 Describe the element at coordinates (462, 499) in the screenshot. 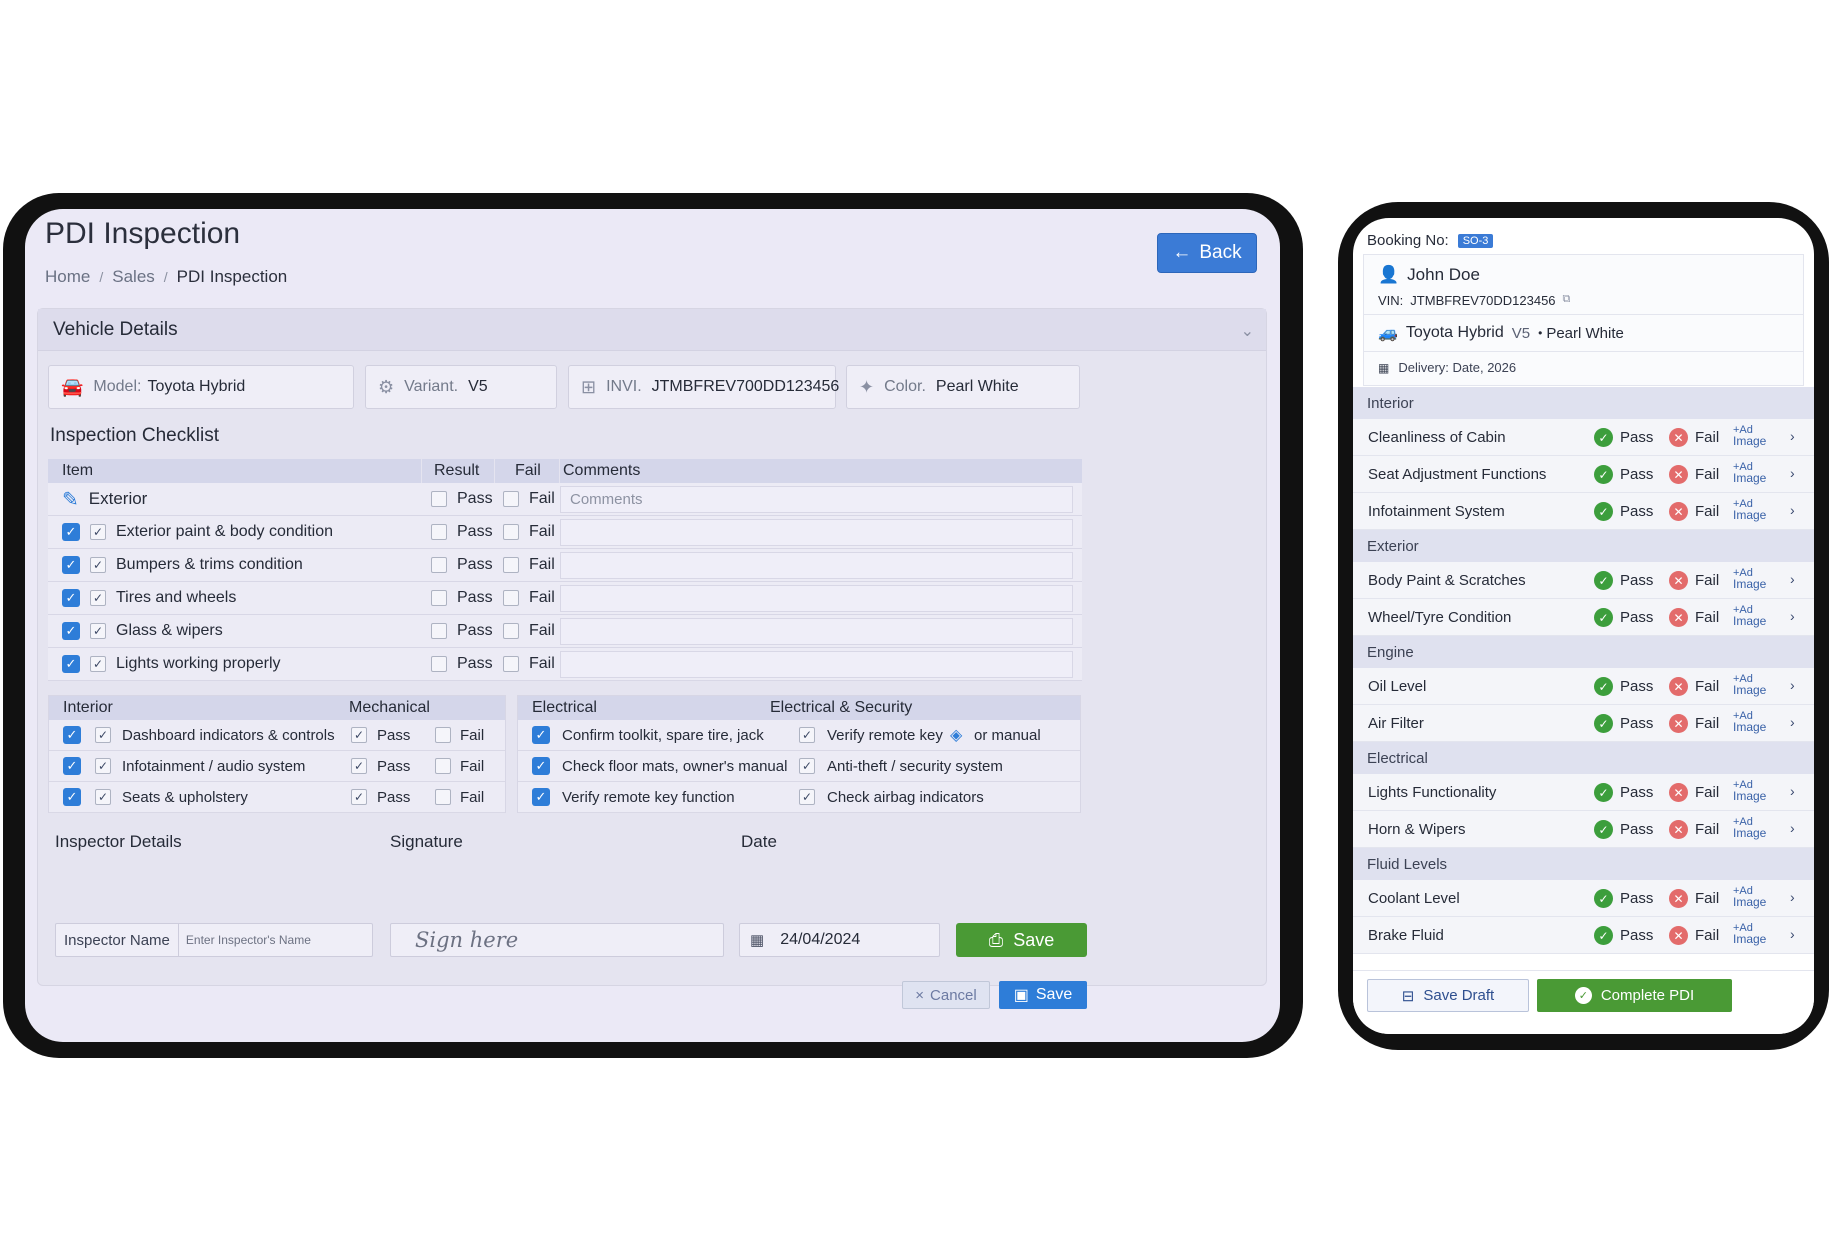

I see `pass-cell: Pass` at that location.